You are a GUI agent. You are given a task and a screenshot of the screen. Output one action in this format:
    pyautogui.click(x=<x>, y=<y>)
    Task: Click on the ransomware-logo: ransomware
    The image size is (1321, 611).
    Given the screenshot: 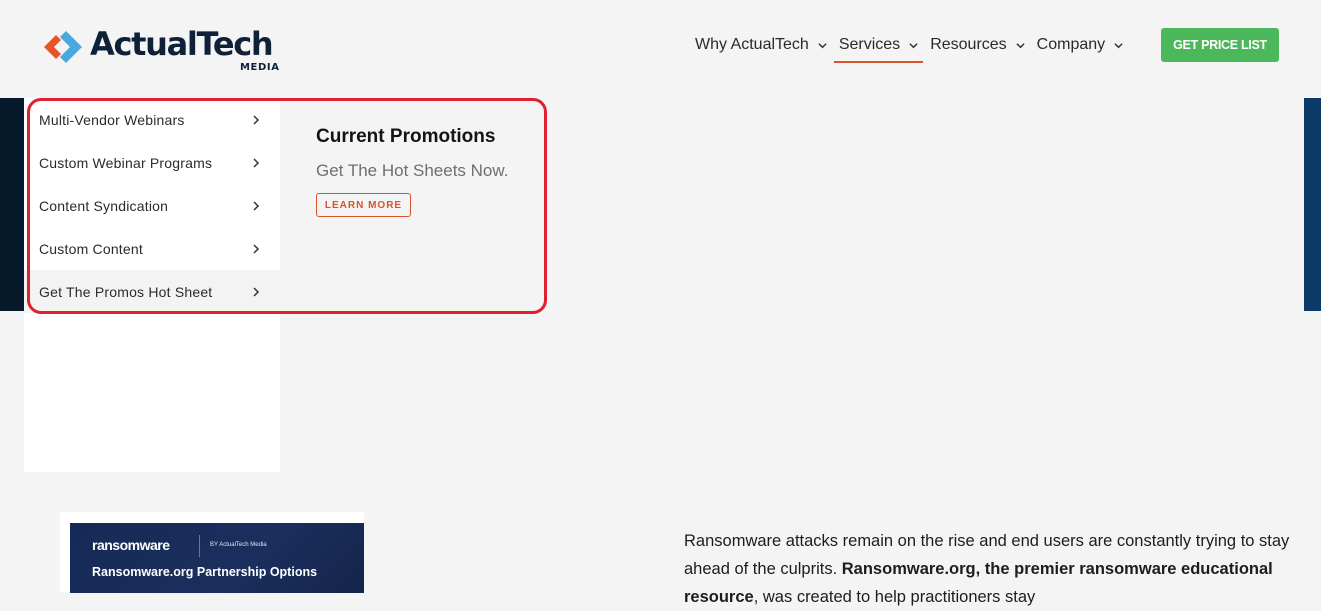 What is the action you would take?
    pyautogui.click(x=131, y=545)
    